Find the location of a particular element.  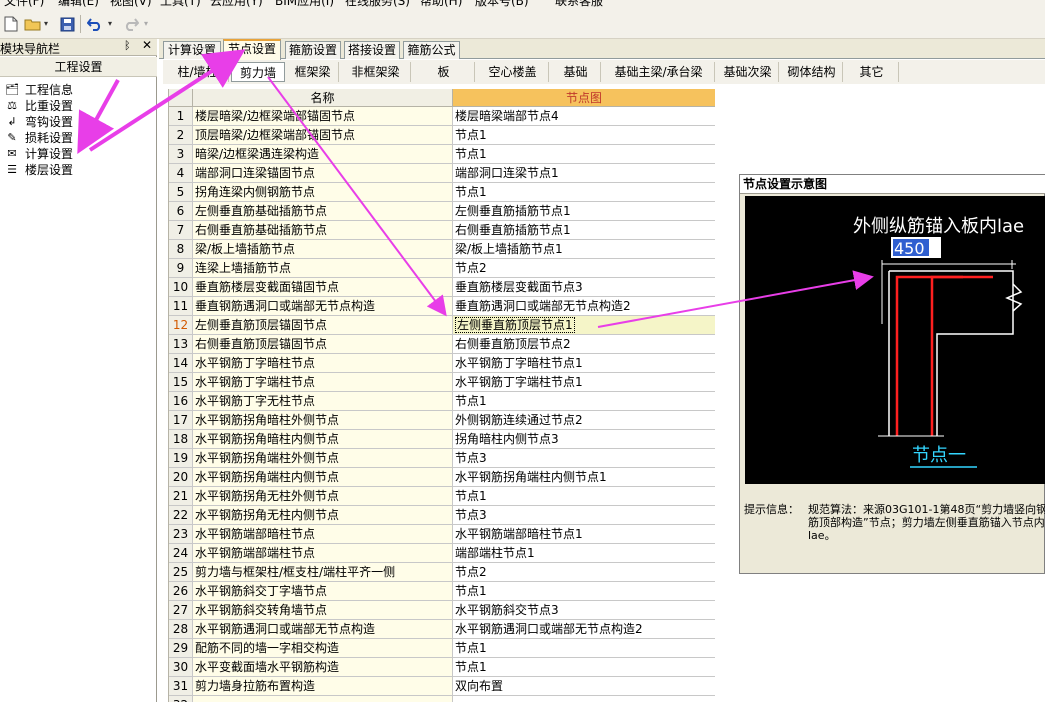

table-row: 15 水平钢筋丁字端柱节点 水平钢筋丁字端柱节点1 is located at coordinates (442, 382).